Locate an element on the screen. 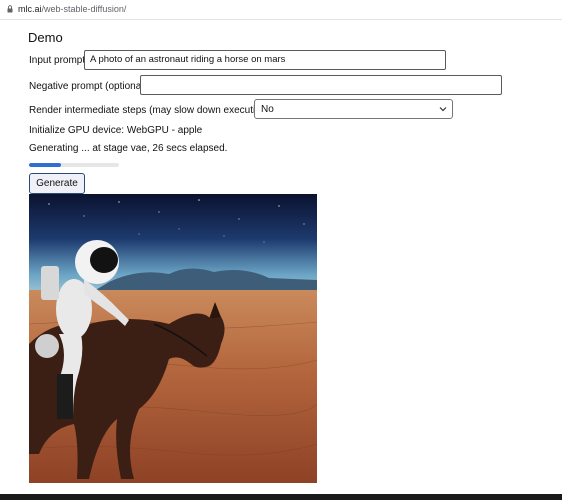 The width and height of the screenshot is (562, 500). render-steps-select: No is located at coordinates (353, 109).